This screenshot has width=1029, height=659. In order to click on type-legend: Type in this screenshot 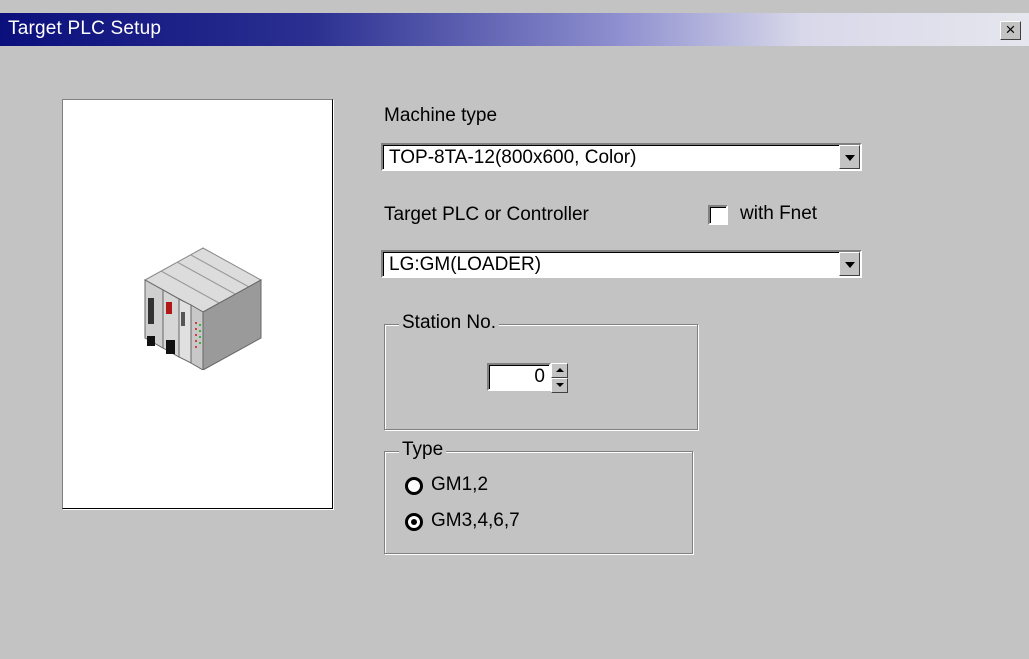, I will do `click(423, 450)`.